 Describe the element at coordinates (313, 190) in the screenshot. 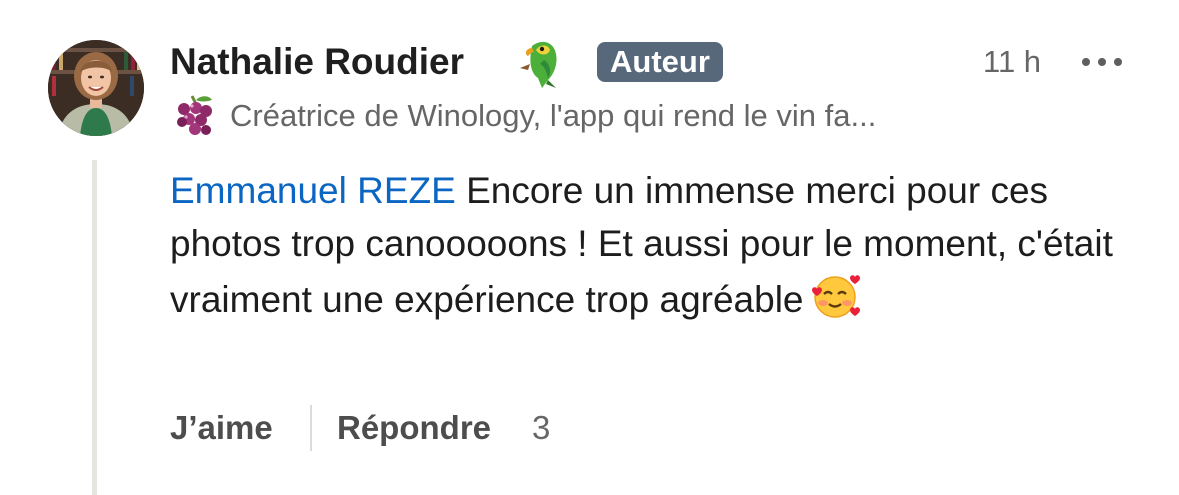

I see `mention-link: Emmanuel REZE` at that location.